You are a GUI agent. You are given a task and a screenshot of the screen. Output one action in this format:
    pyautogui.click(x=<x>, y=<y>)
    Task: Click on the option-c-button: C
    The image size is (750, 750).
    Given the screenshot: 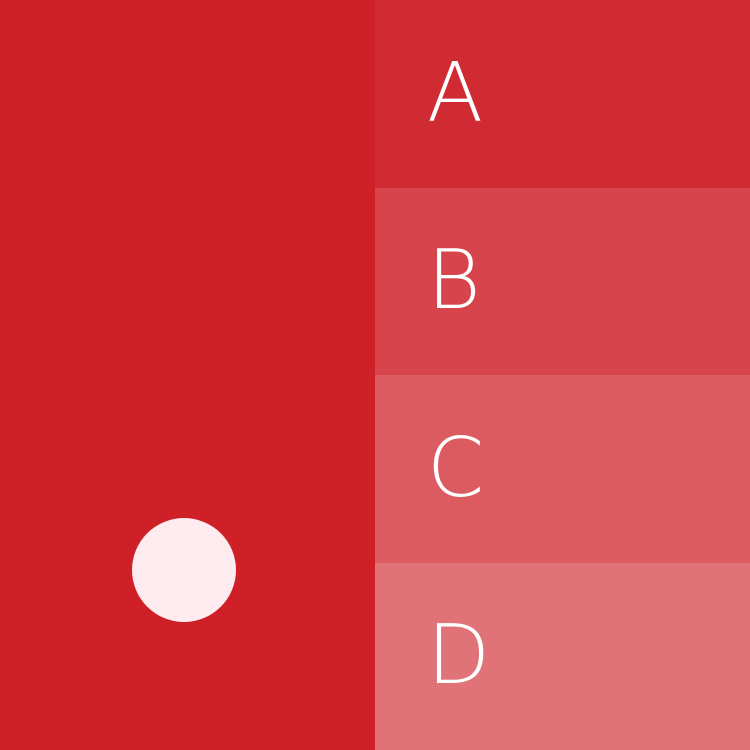 What is the action you would take?
    pyautogui.click(x=562, y=469)
    